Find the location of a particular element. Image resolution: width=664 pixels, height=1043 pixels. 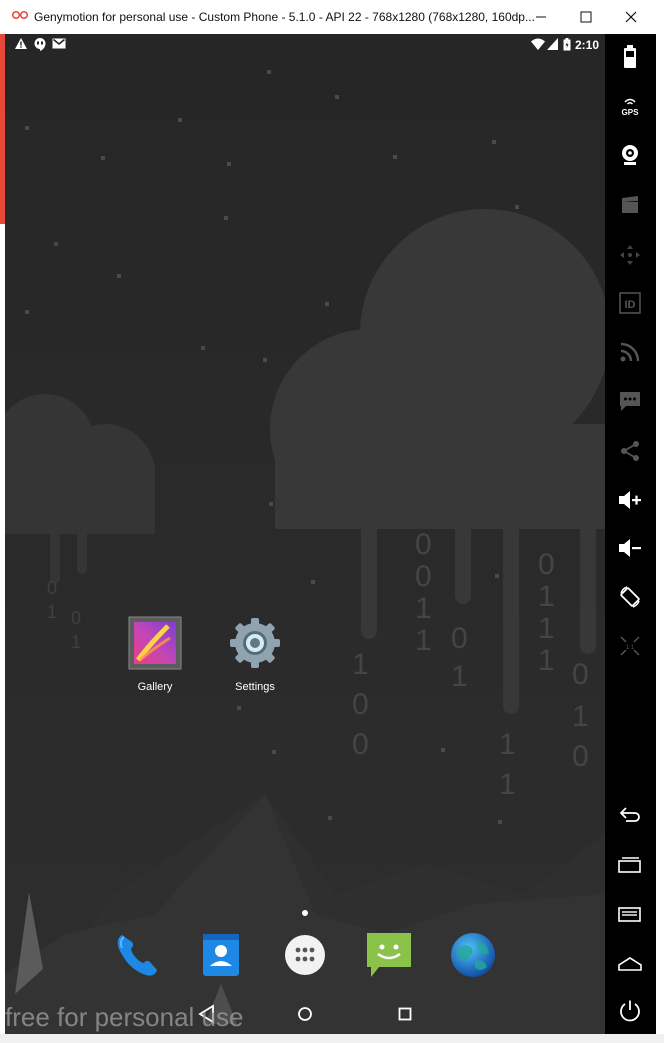

gps-widget-button: GPS is located at coordinates (630, 106).